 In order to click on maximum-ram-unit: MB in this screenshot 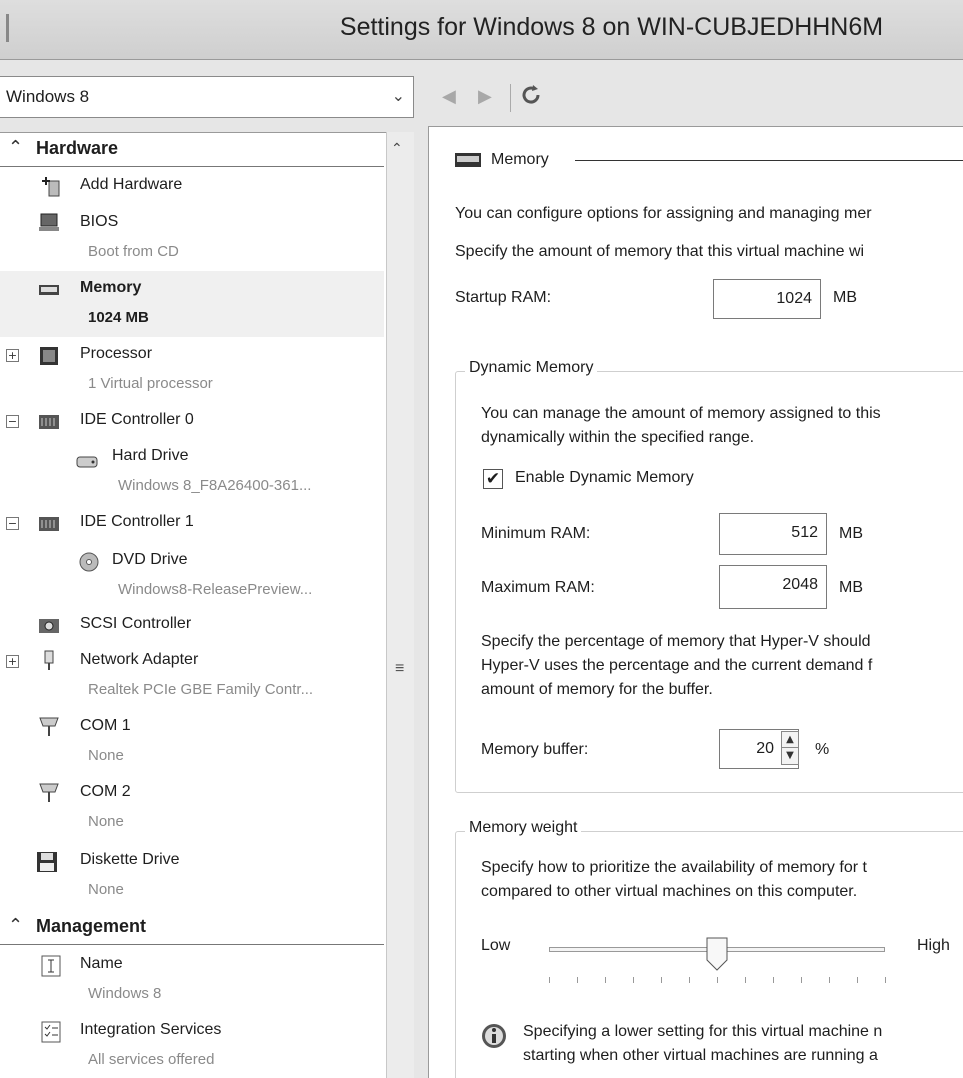, I will do `click(851, 587)`.